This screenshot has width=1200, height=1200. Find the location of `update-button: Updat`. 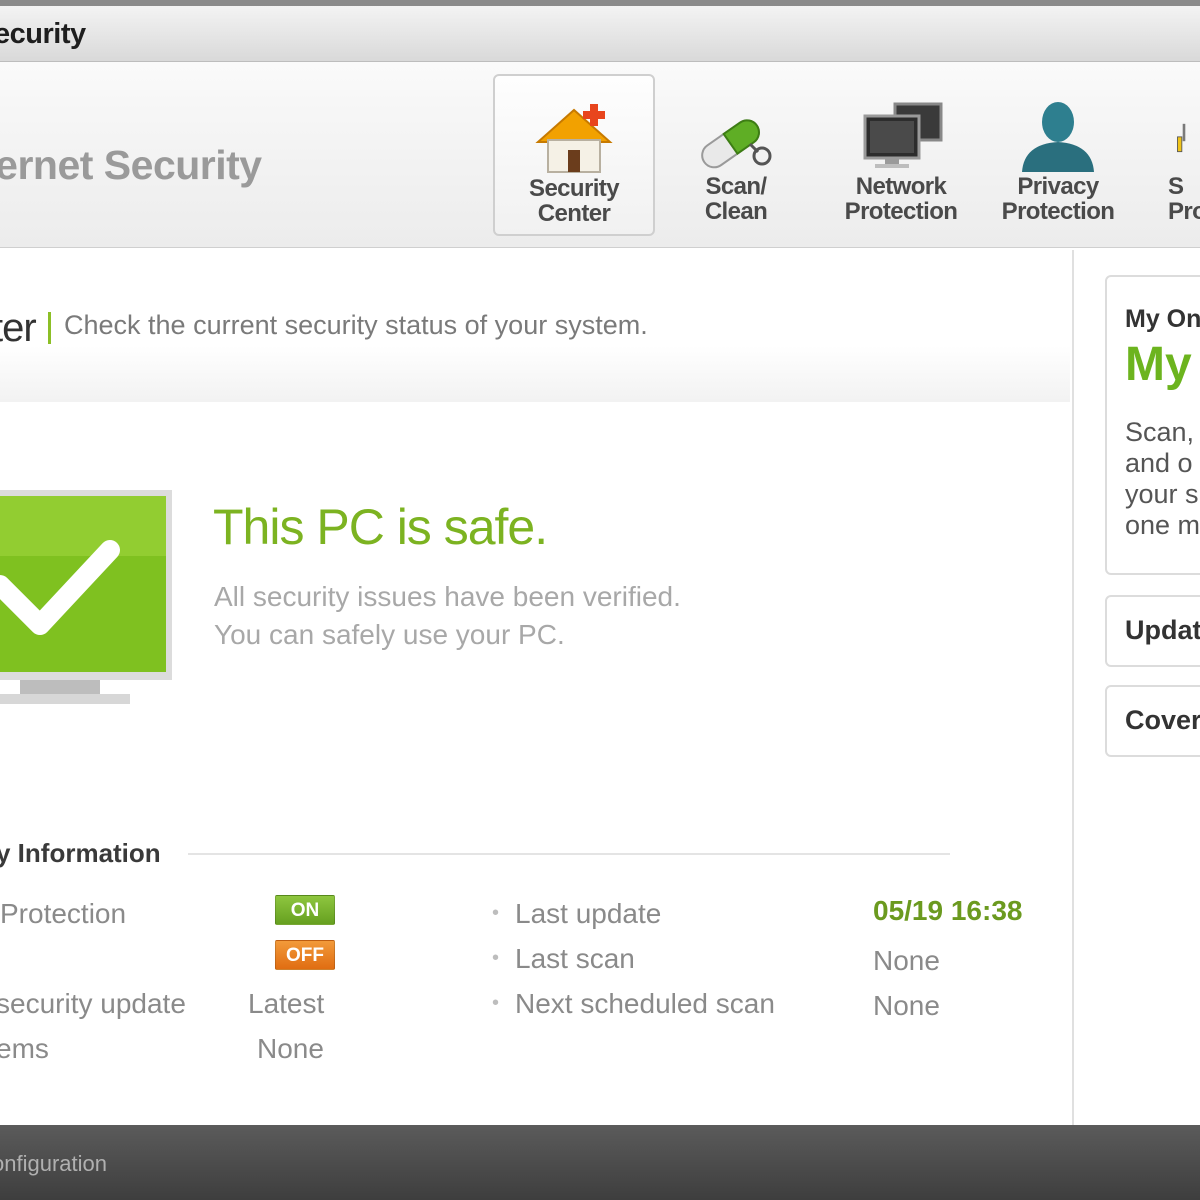

update-button: Updat is located at coordinates (1152, 631).